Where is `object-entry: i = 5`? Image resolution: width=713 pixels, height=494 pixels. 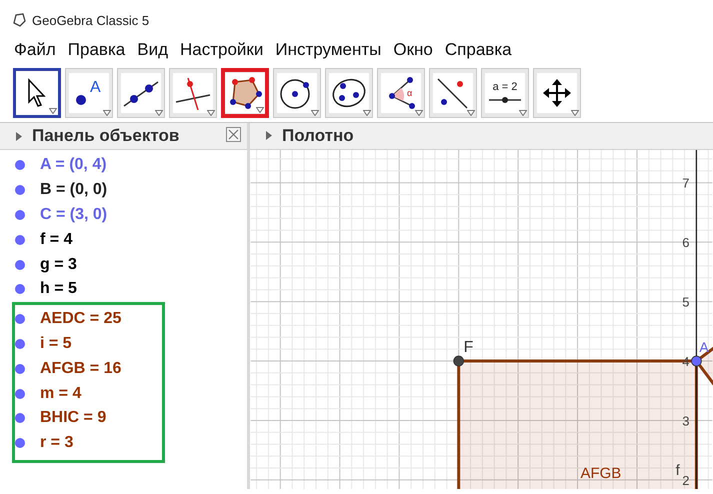 object-entry: i = 5 is located at coordinates (56, 343).